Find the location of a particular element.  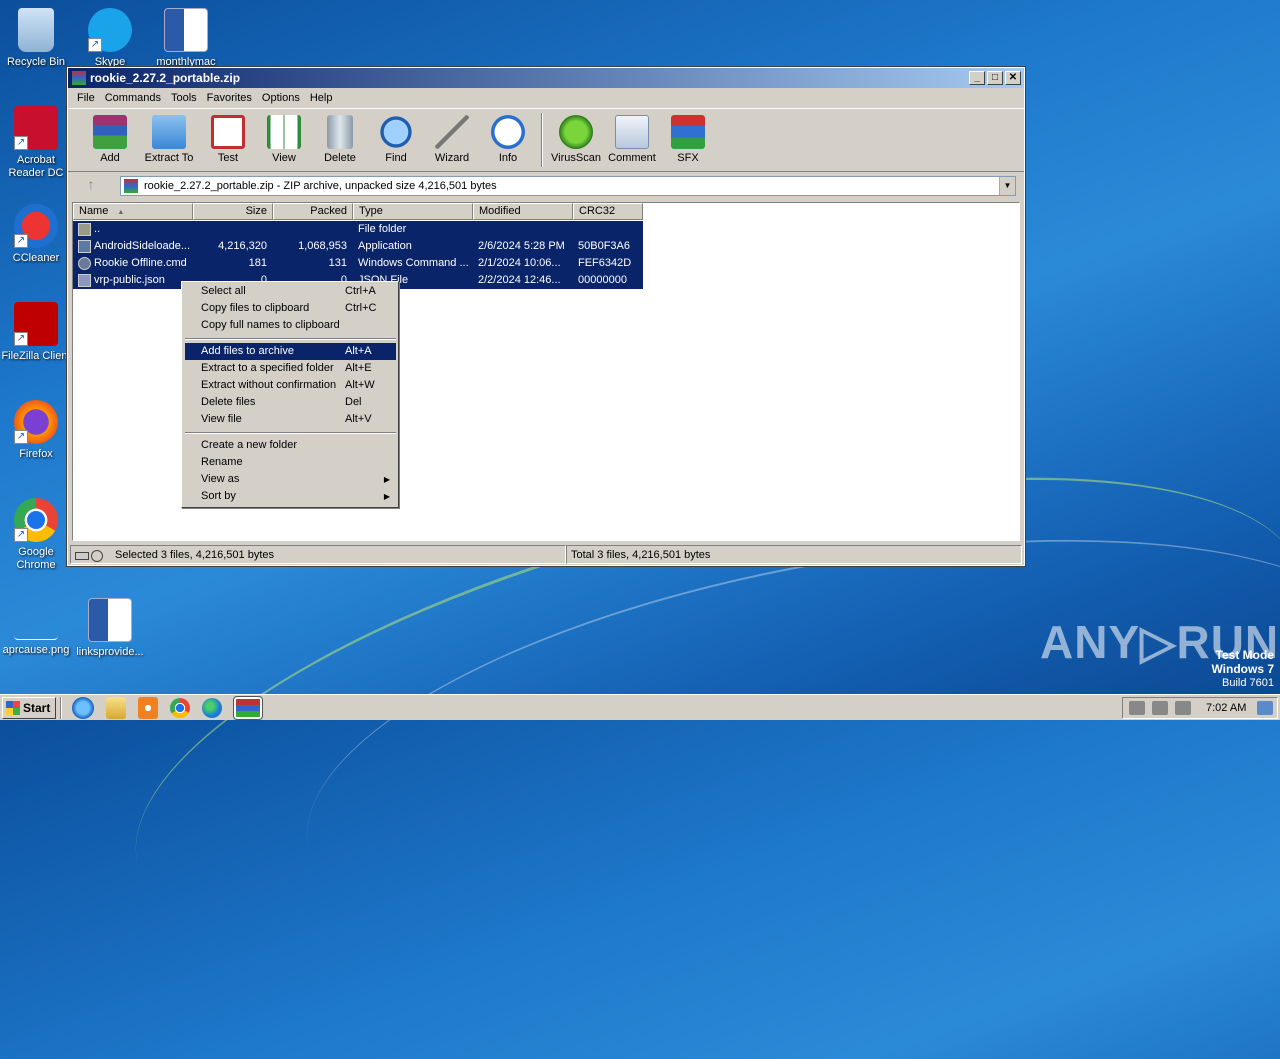

network-icon is located at coordinates (1160, 707).